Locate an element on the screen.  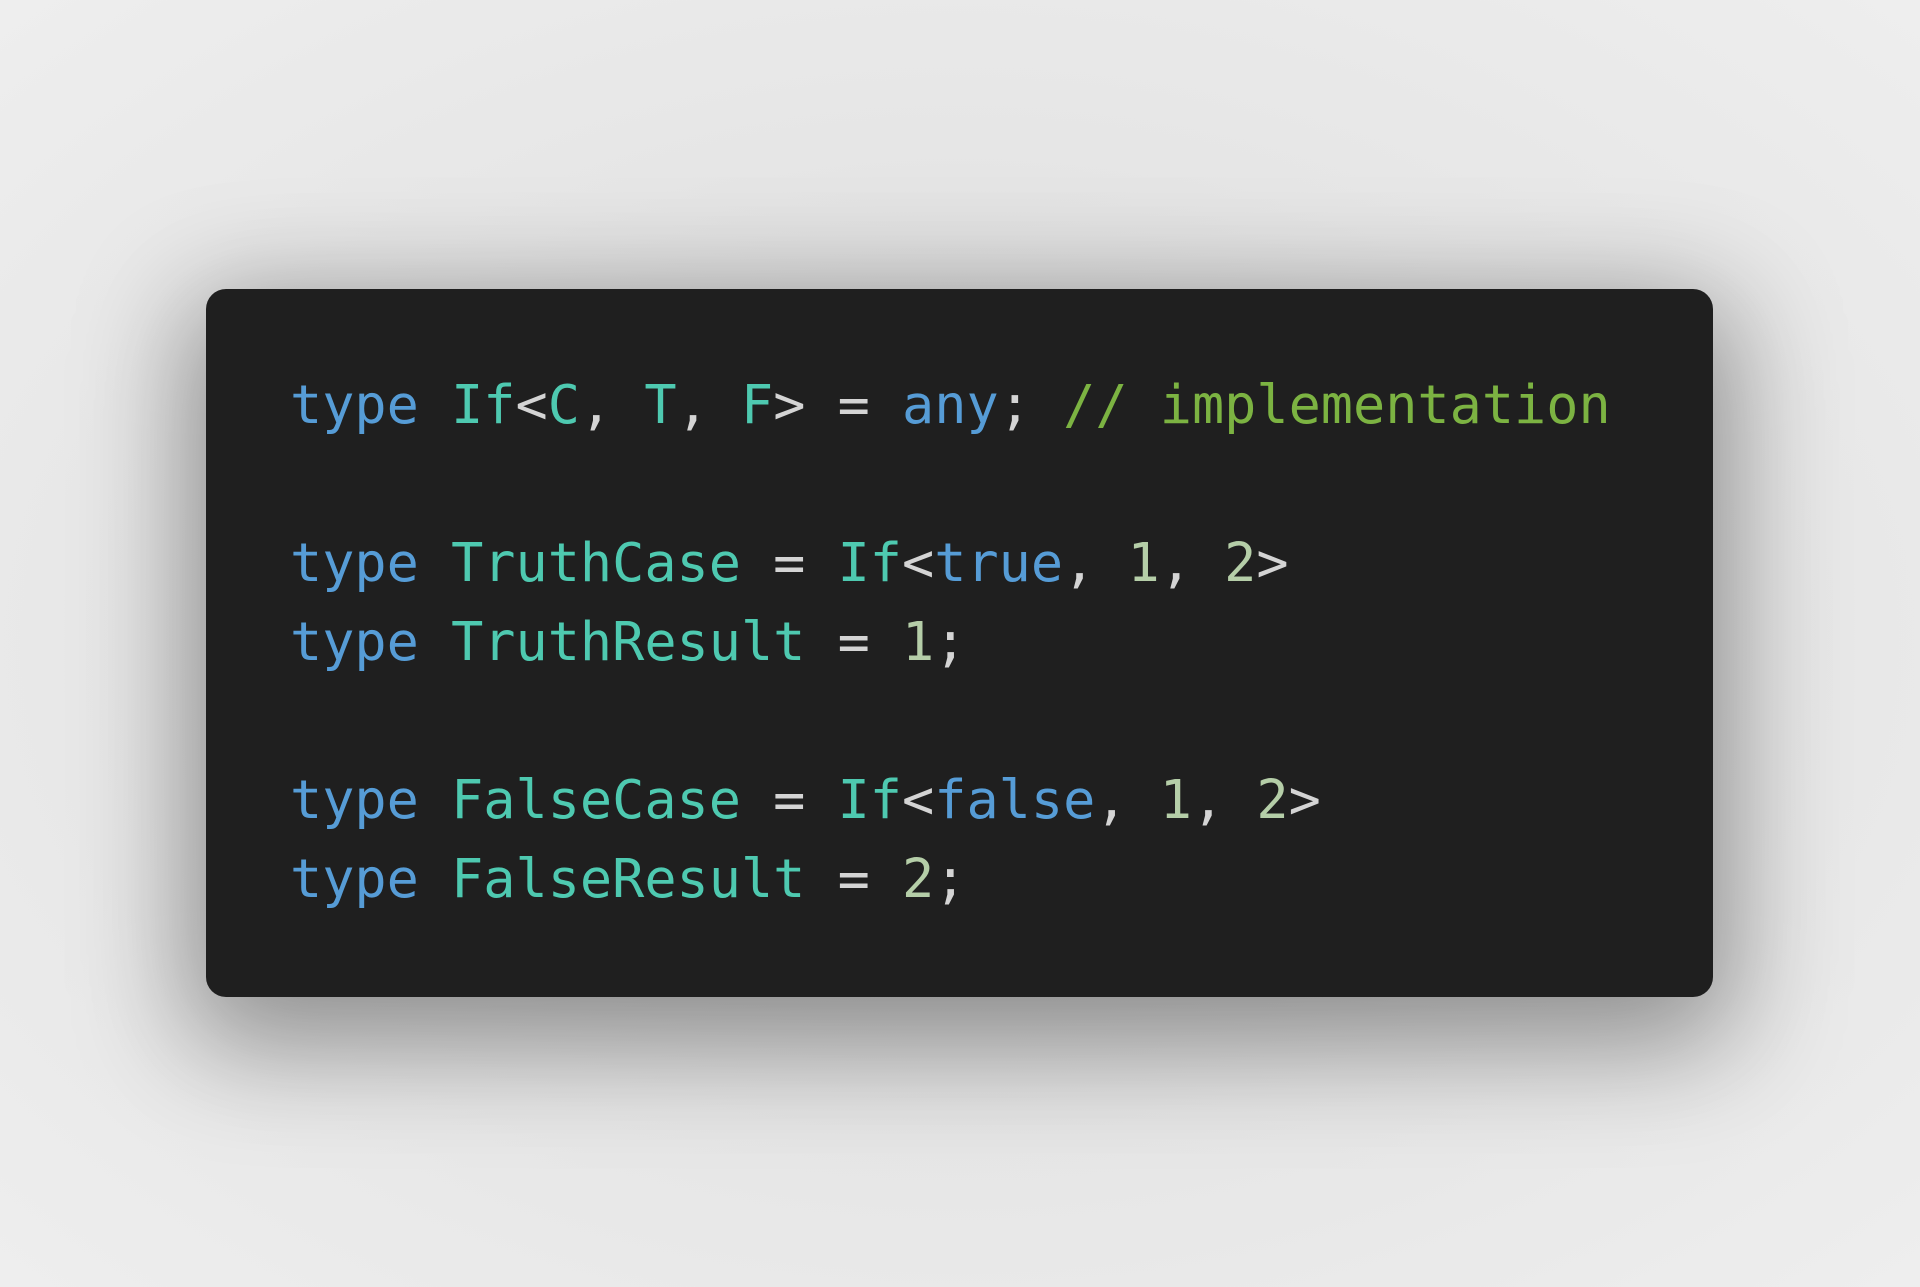
type-token: TruthCase is located at coordinates (596, 562).